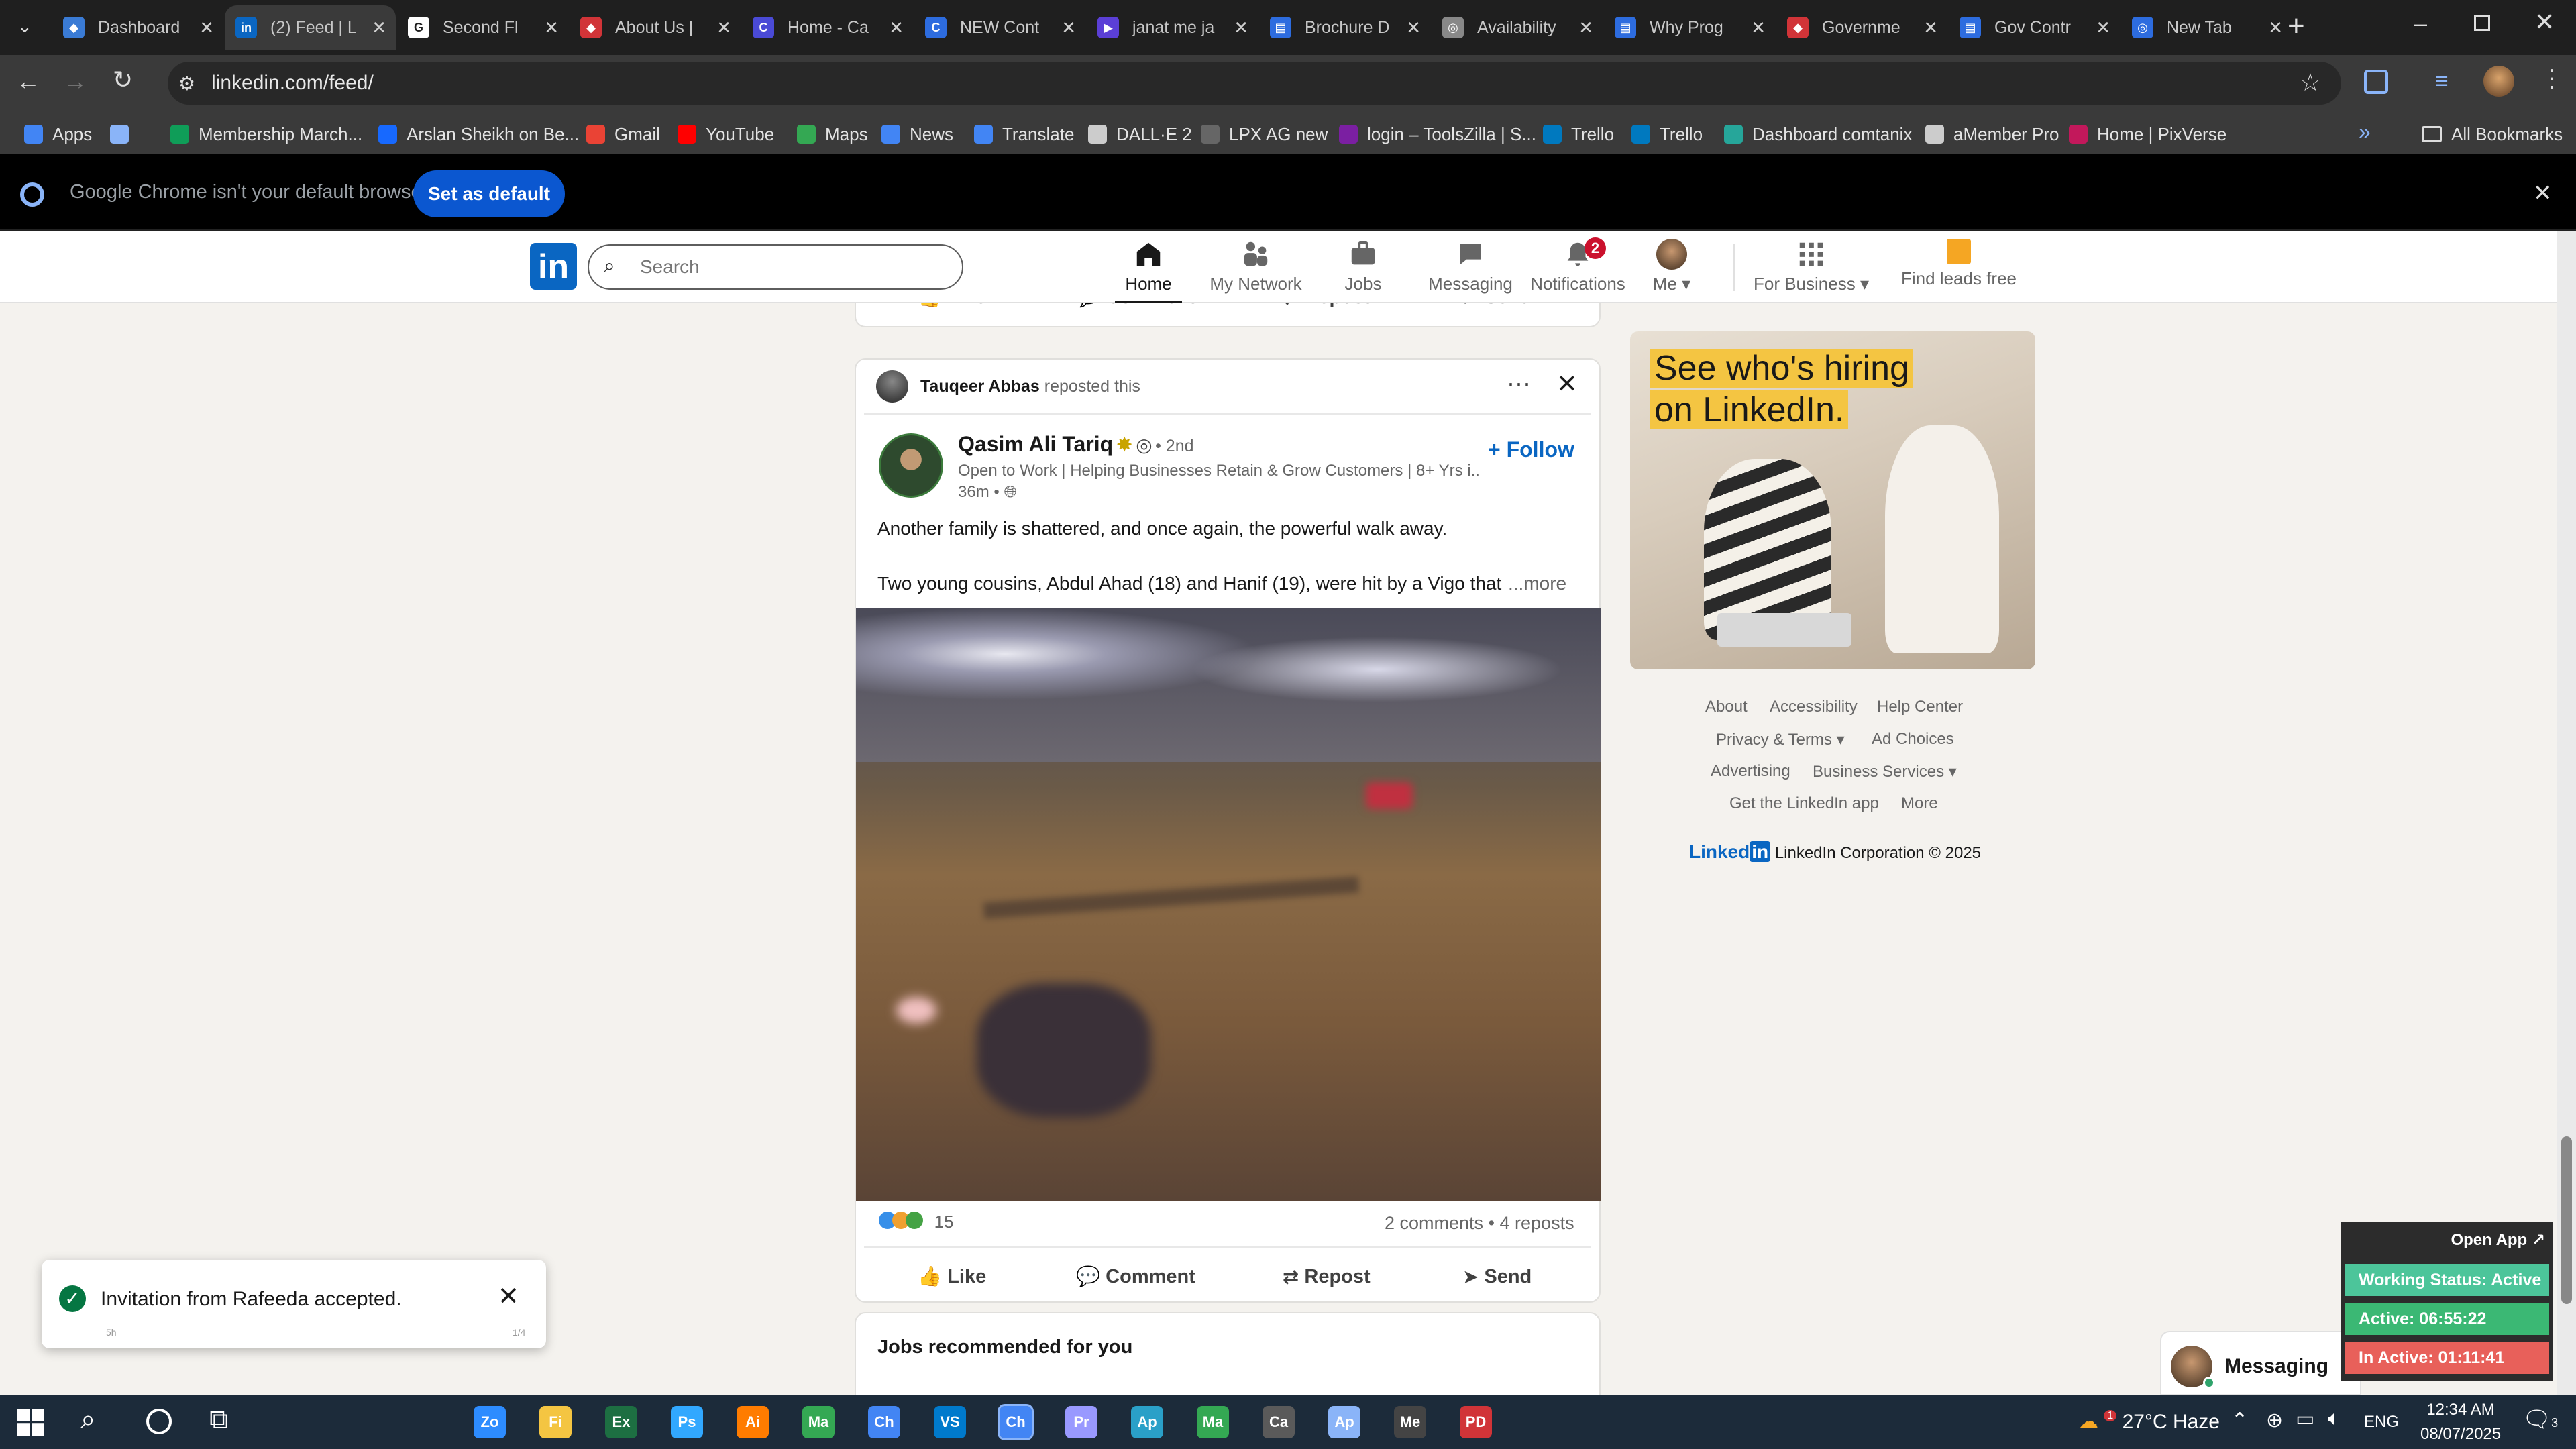  What do you see at coordinates (2498, 81) in the screenshot?
I see `profile-avatar` at bounding box center [2498, 81].